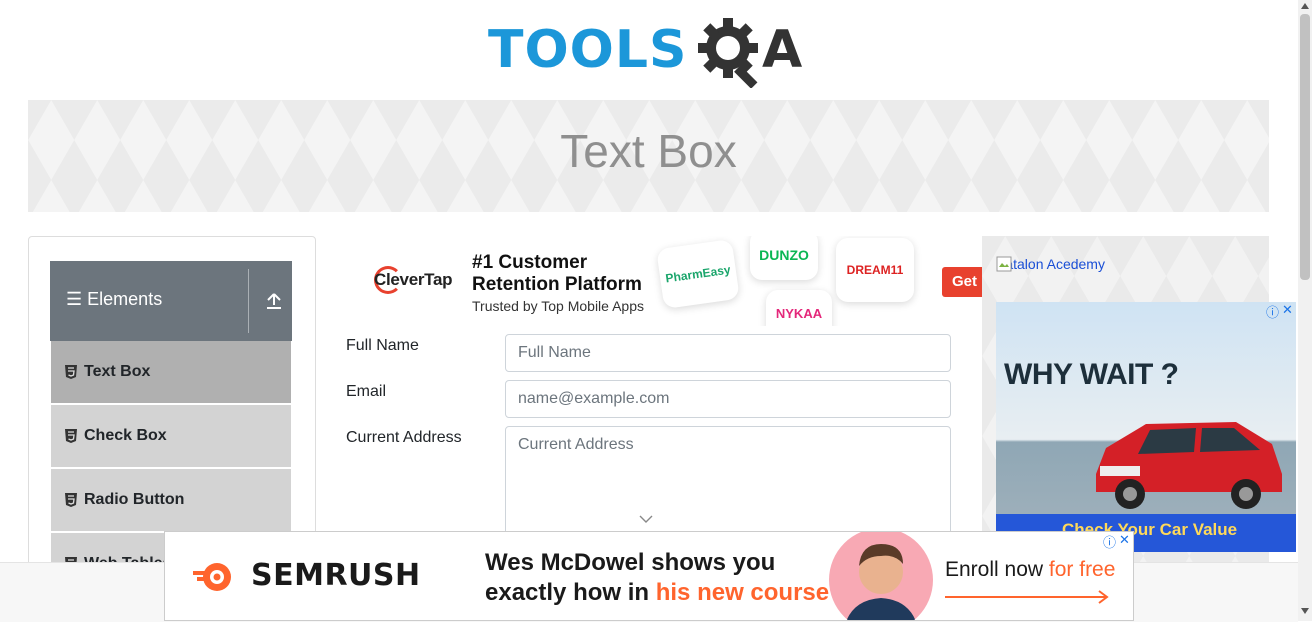 This screenshot has width=1312, height=622. Describe the element at coordinates (248, 301) in the screenshot. I see `divider` at that location.